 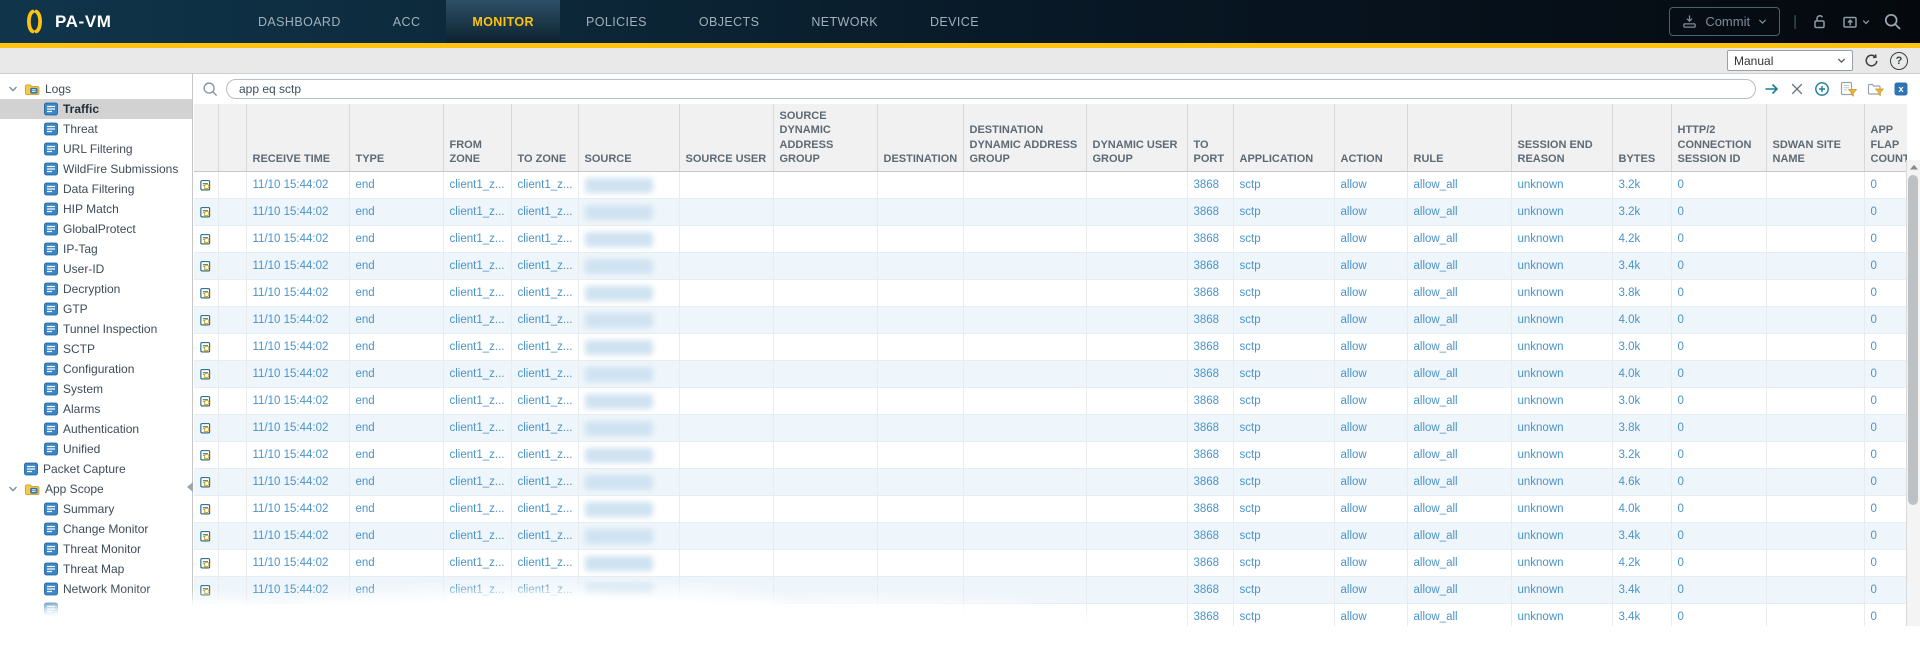 I want to click on sidebar-item-gtp: GTP, so click(x=96, y=309).